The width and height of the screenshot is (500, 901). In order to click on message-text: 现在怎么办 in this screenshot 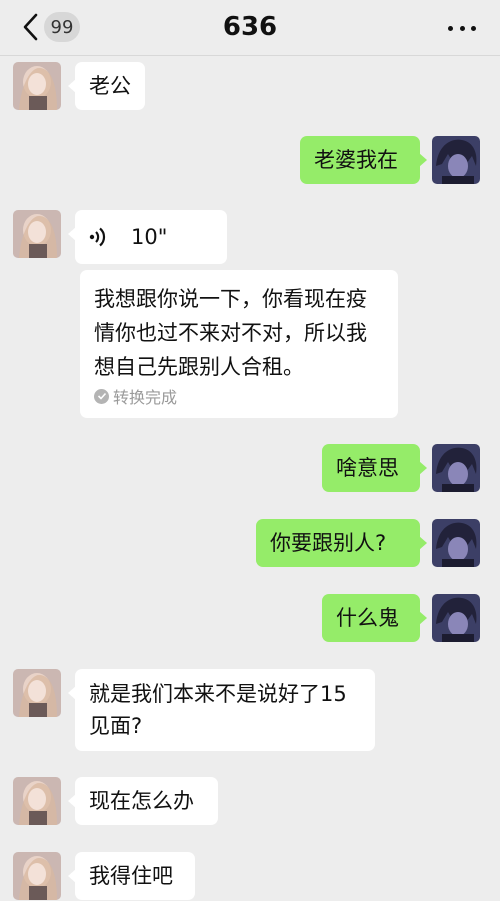, I will do `click(141, 801)`.